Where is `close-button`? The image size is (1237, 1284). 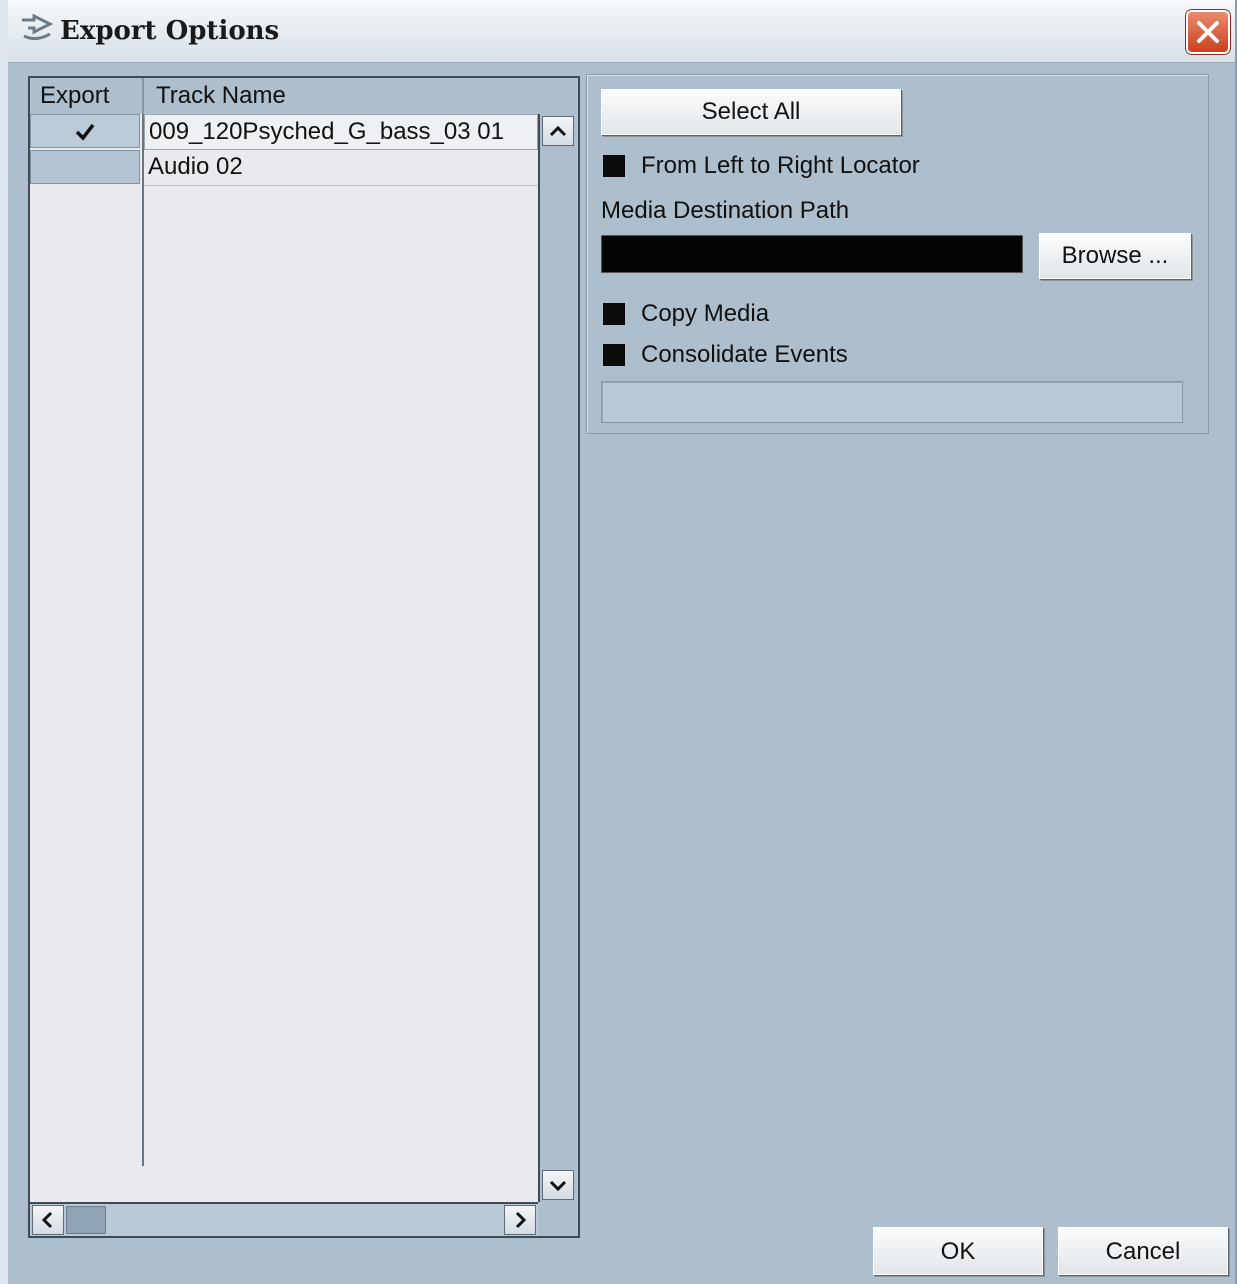
close-button is located at coordinates (1208, 32).